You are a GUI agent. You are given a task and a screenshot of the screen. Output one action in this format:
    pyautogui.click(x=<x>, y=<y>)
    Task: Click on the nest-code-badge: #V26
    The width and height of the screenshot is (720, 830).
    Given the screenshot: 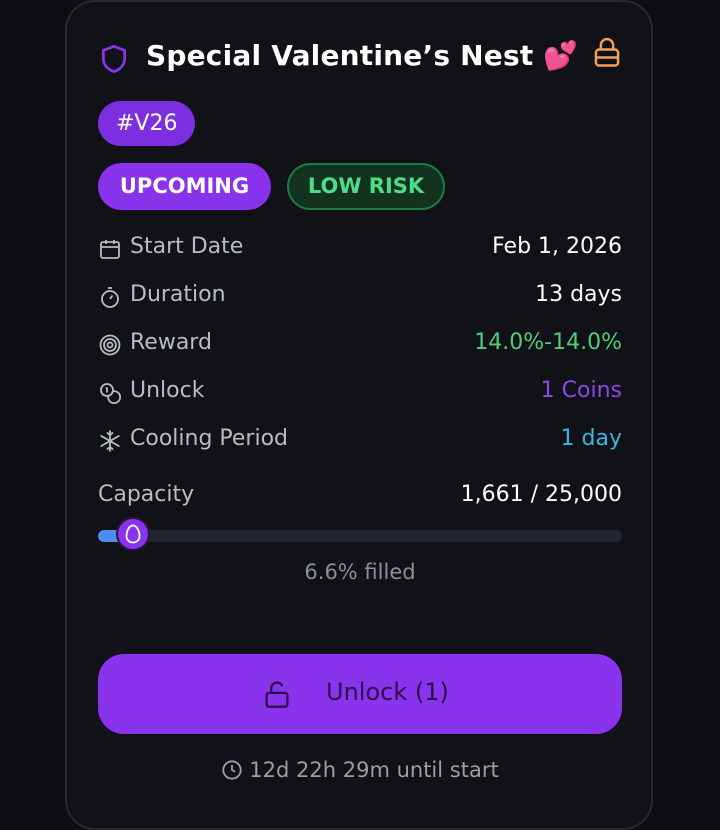 What is the action you would take?
    pyautogui.click(x=147, y=123)
    